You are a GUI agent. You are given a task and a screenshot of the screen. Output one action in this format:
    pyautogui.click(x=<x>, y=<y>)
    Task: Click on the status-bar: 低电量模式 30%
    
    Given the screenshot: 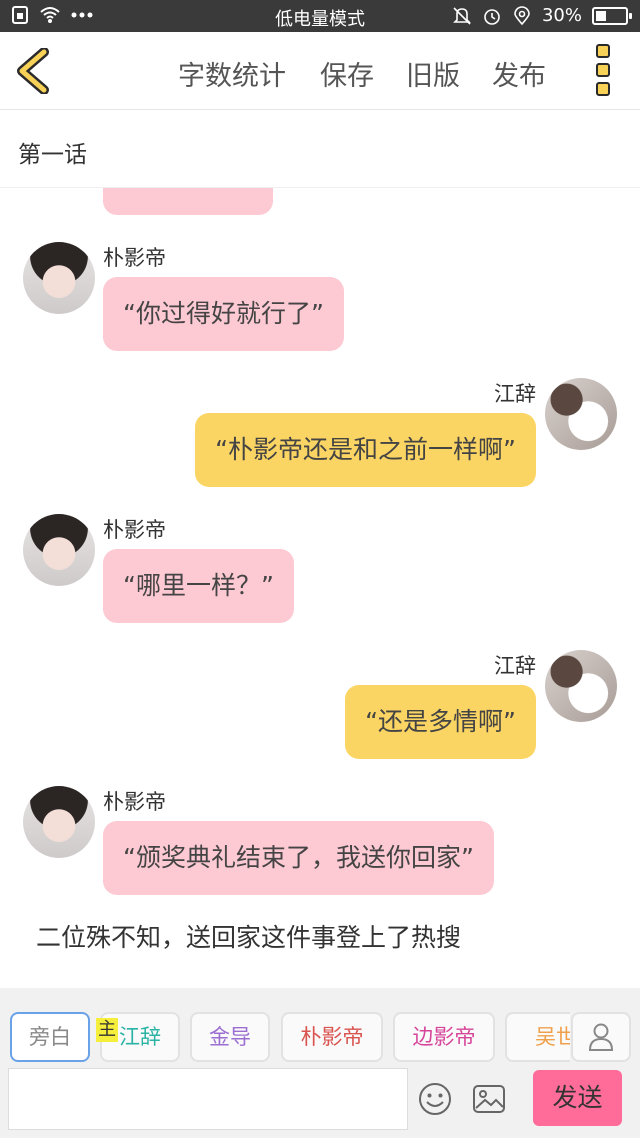 What is the action you would take?
    pyautogui.click(x=320, y=16)
    